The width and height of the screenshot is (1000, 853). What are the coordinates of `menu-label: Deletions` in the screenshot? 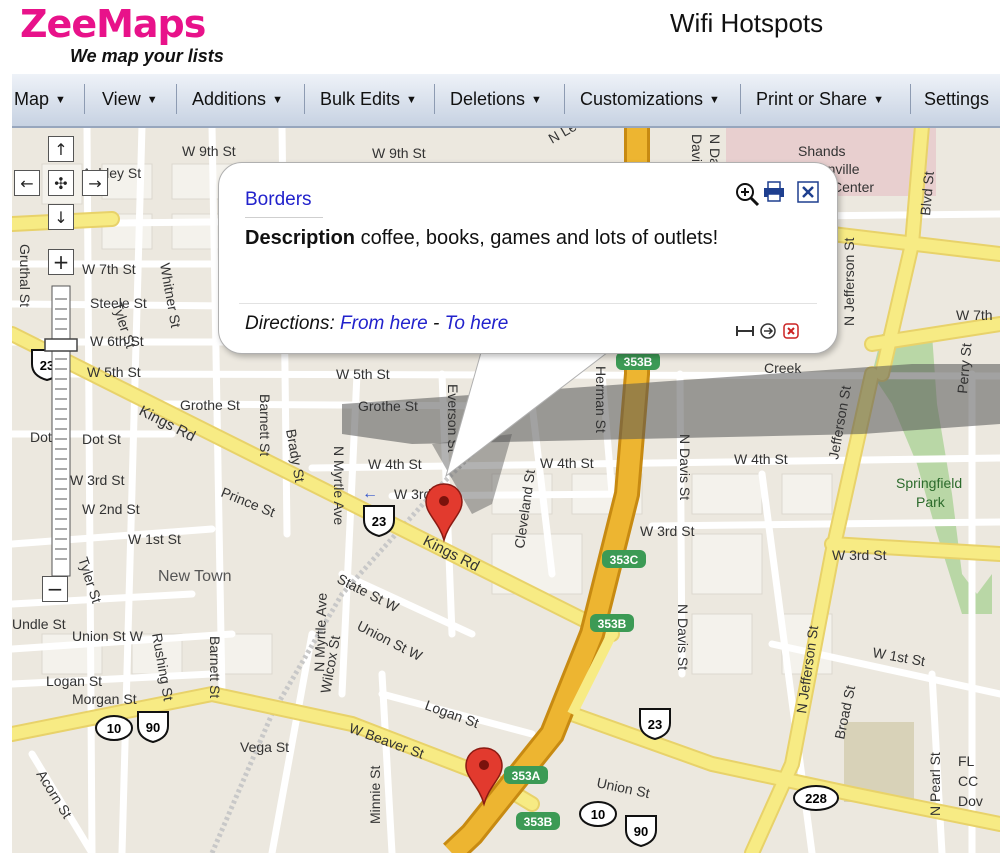 It's located at (488, 99).